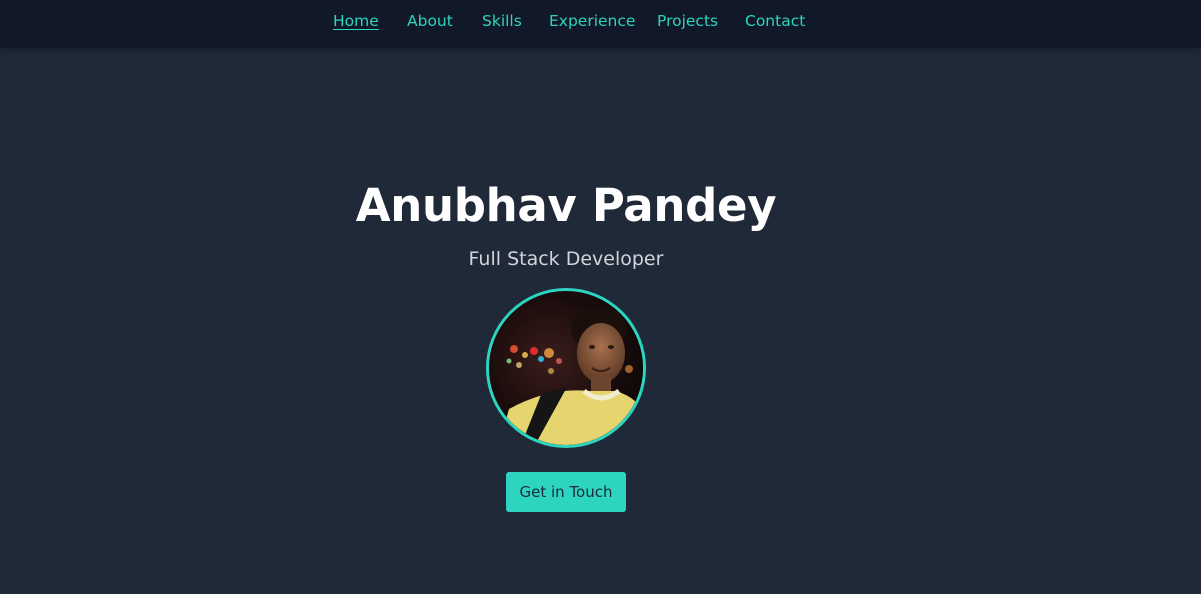 The height and width of the screenshot is (594, 1201). I want to click on profile-photo, so click(566, 368).